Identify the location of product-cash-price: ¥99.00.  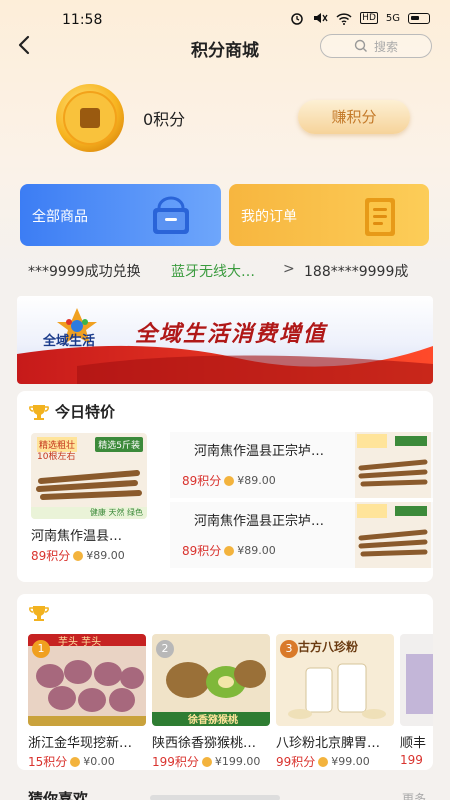
(350, 761).